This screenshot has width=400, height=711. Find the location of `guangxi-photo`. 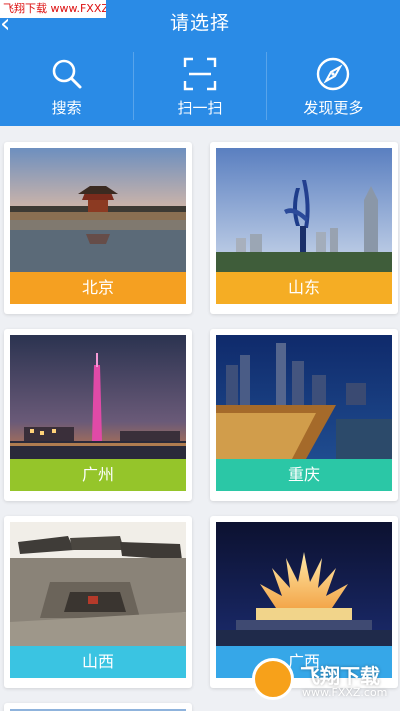

guangxi-photo is located at coordinates (304, 584).